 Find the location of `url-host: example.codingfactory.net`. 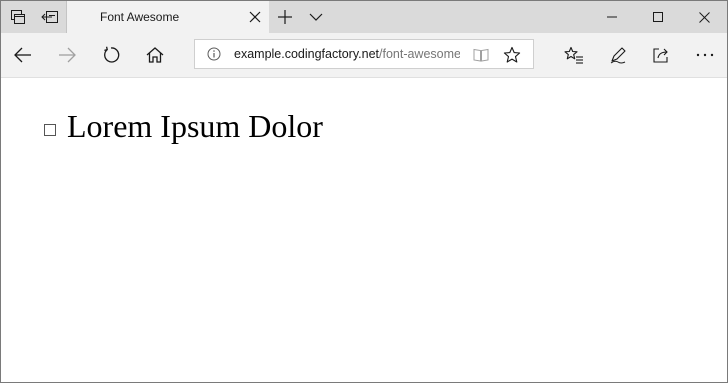

url-host: example.codingfactory.net is located at coordinates (306, 54).